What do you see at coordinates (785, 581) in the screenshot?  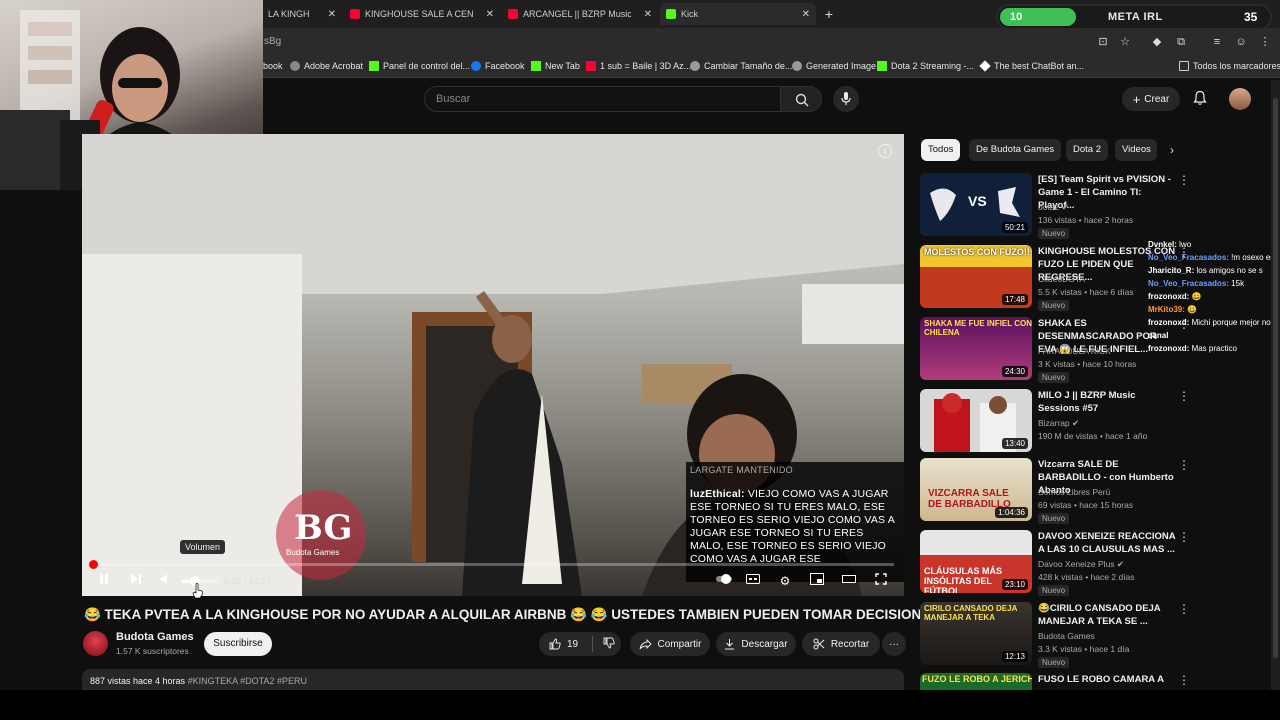 I see `settings-button: ⚙` at bounding box center [785, 581].